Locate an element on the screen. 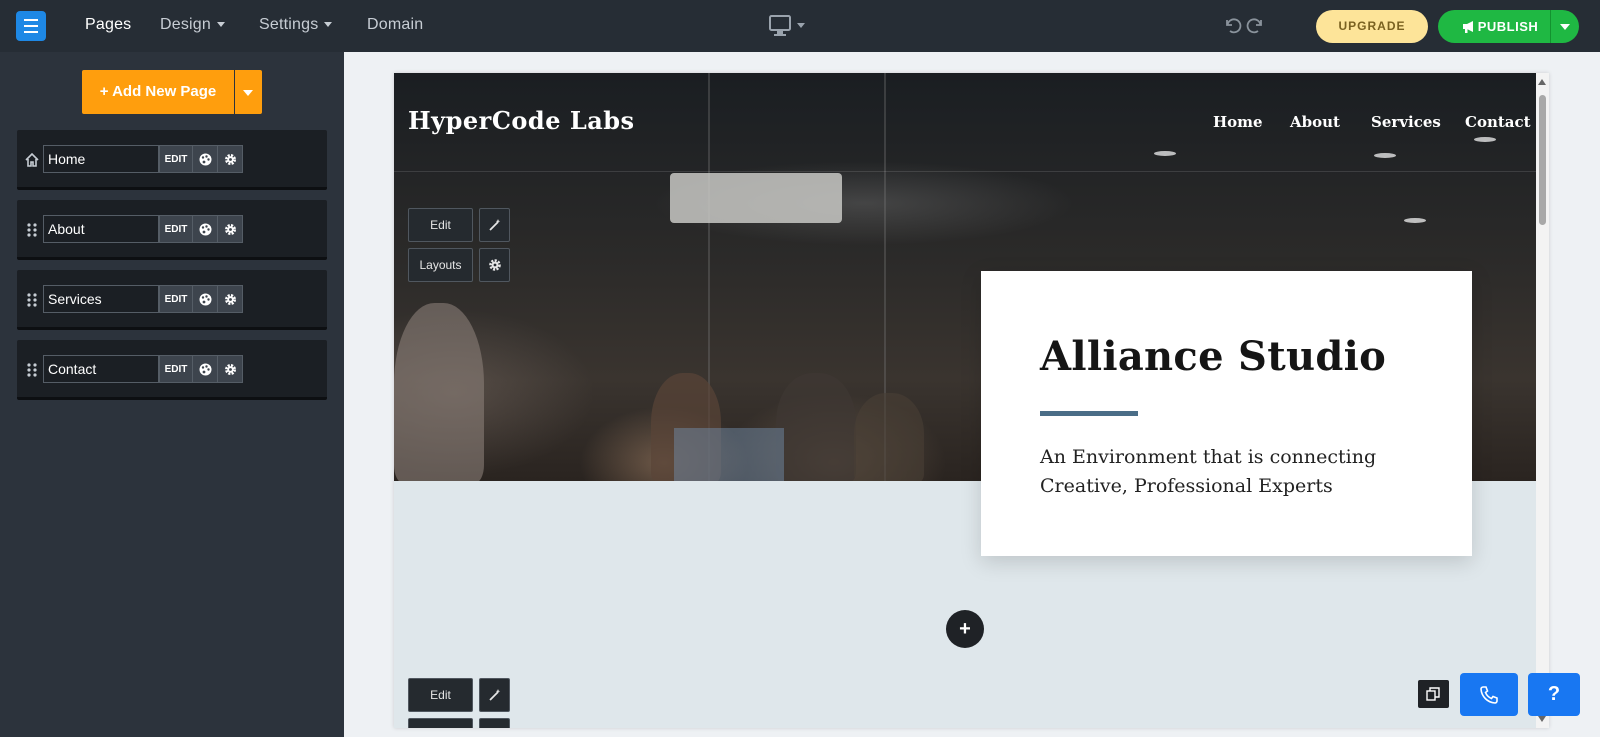 The height and width of the screenshot is (737, 1600). section-settings-button-partial is located at coordinates (494, 723).